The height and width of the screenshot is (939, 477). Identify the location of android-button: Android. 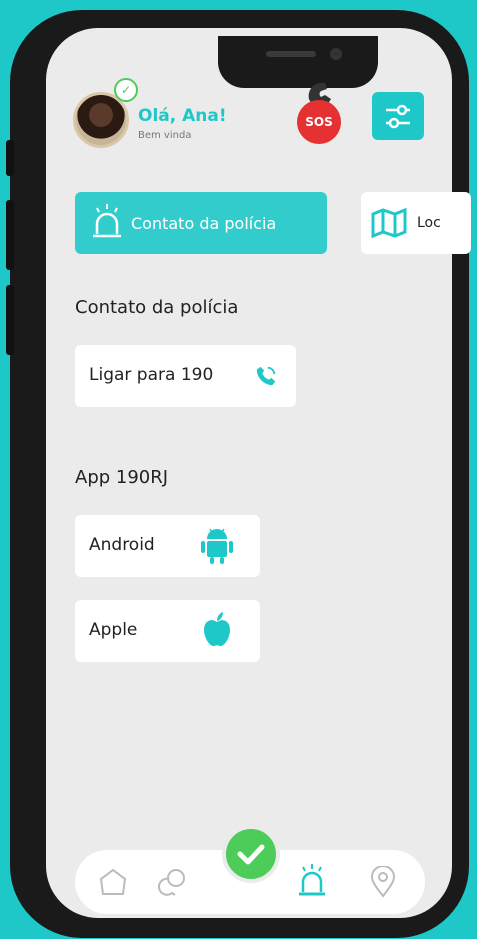
(167, 546).